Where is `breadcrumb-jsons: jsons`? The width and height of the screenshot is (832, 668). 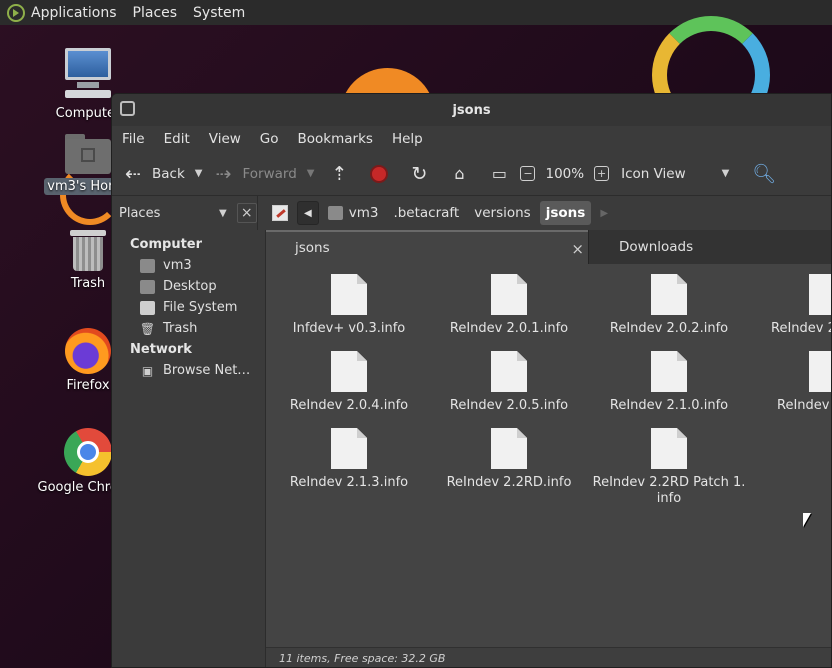
breadcrumb-jsons: jsons is located at coordinates (565, 213).